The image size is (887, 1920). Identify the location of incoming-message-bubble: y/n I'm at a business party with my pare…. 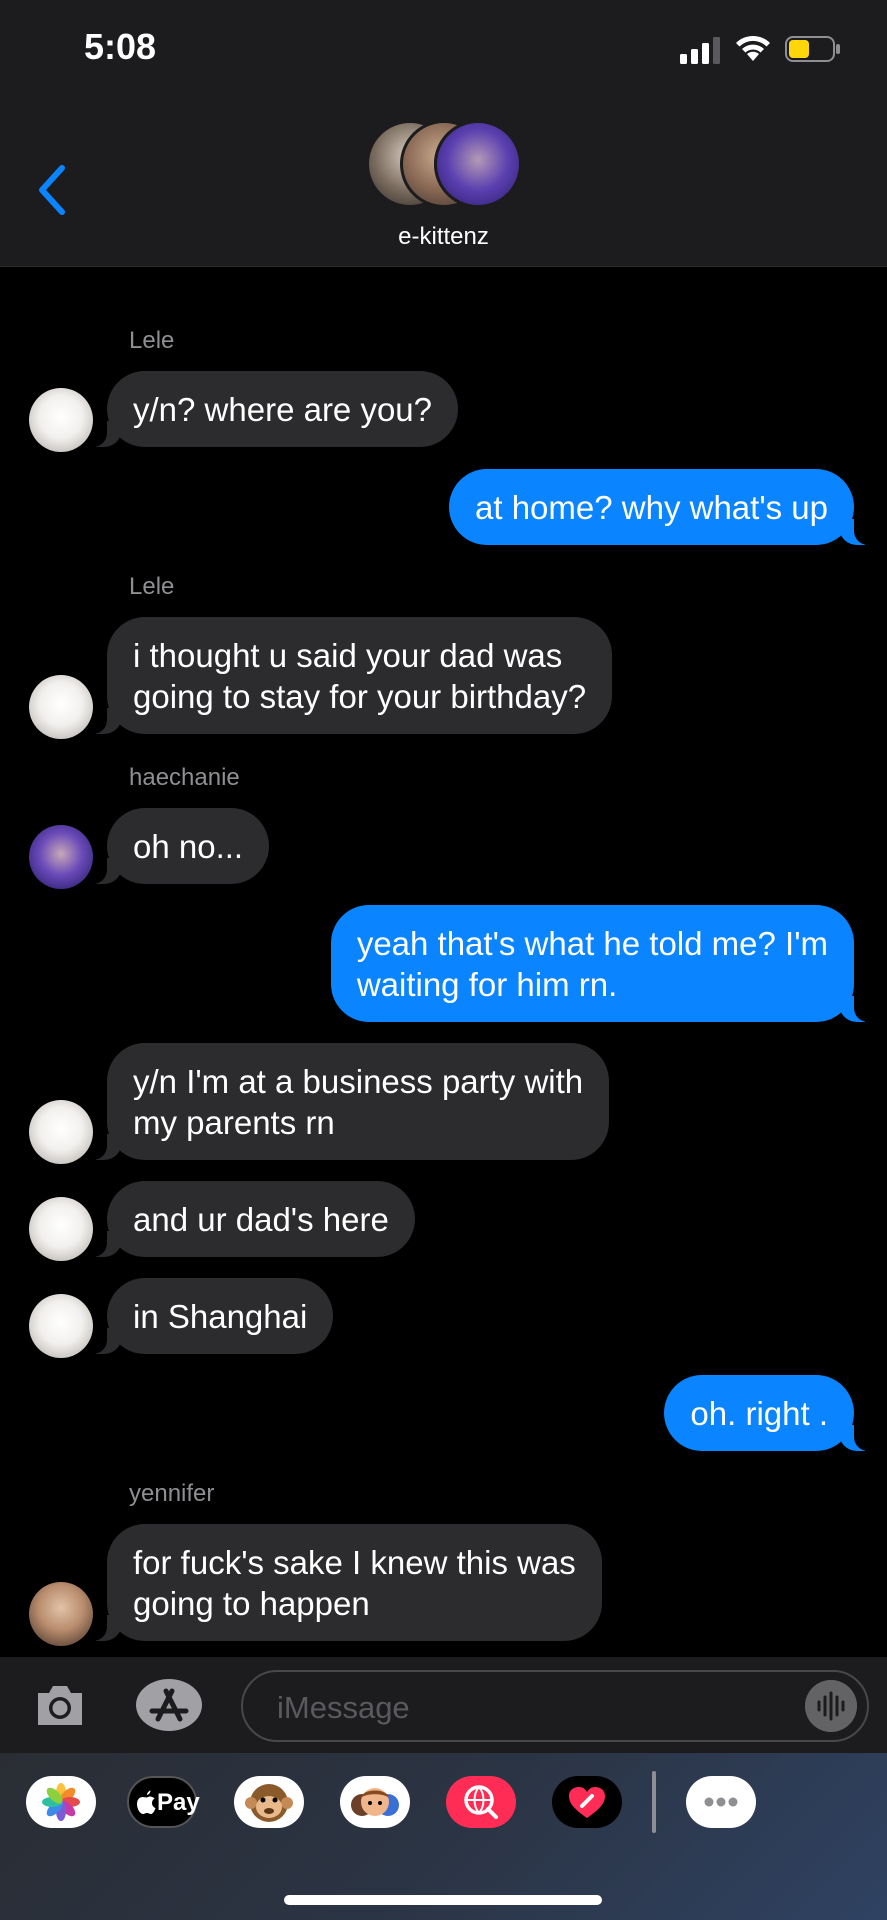
(348, 1101).